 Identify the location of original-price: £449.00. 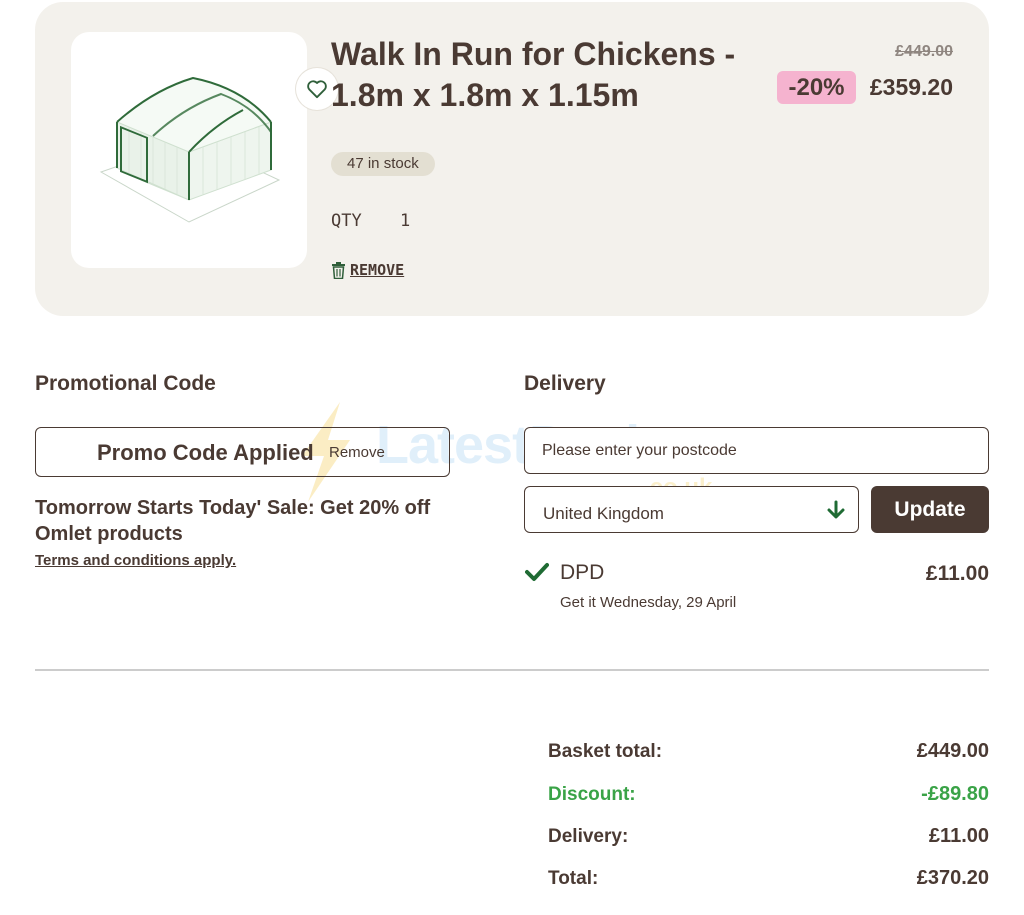
(924, 51).